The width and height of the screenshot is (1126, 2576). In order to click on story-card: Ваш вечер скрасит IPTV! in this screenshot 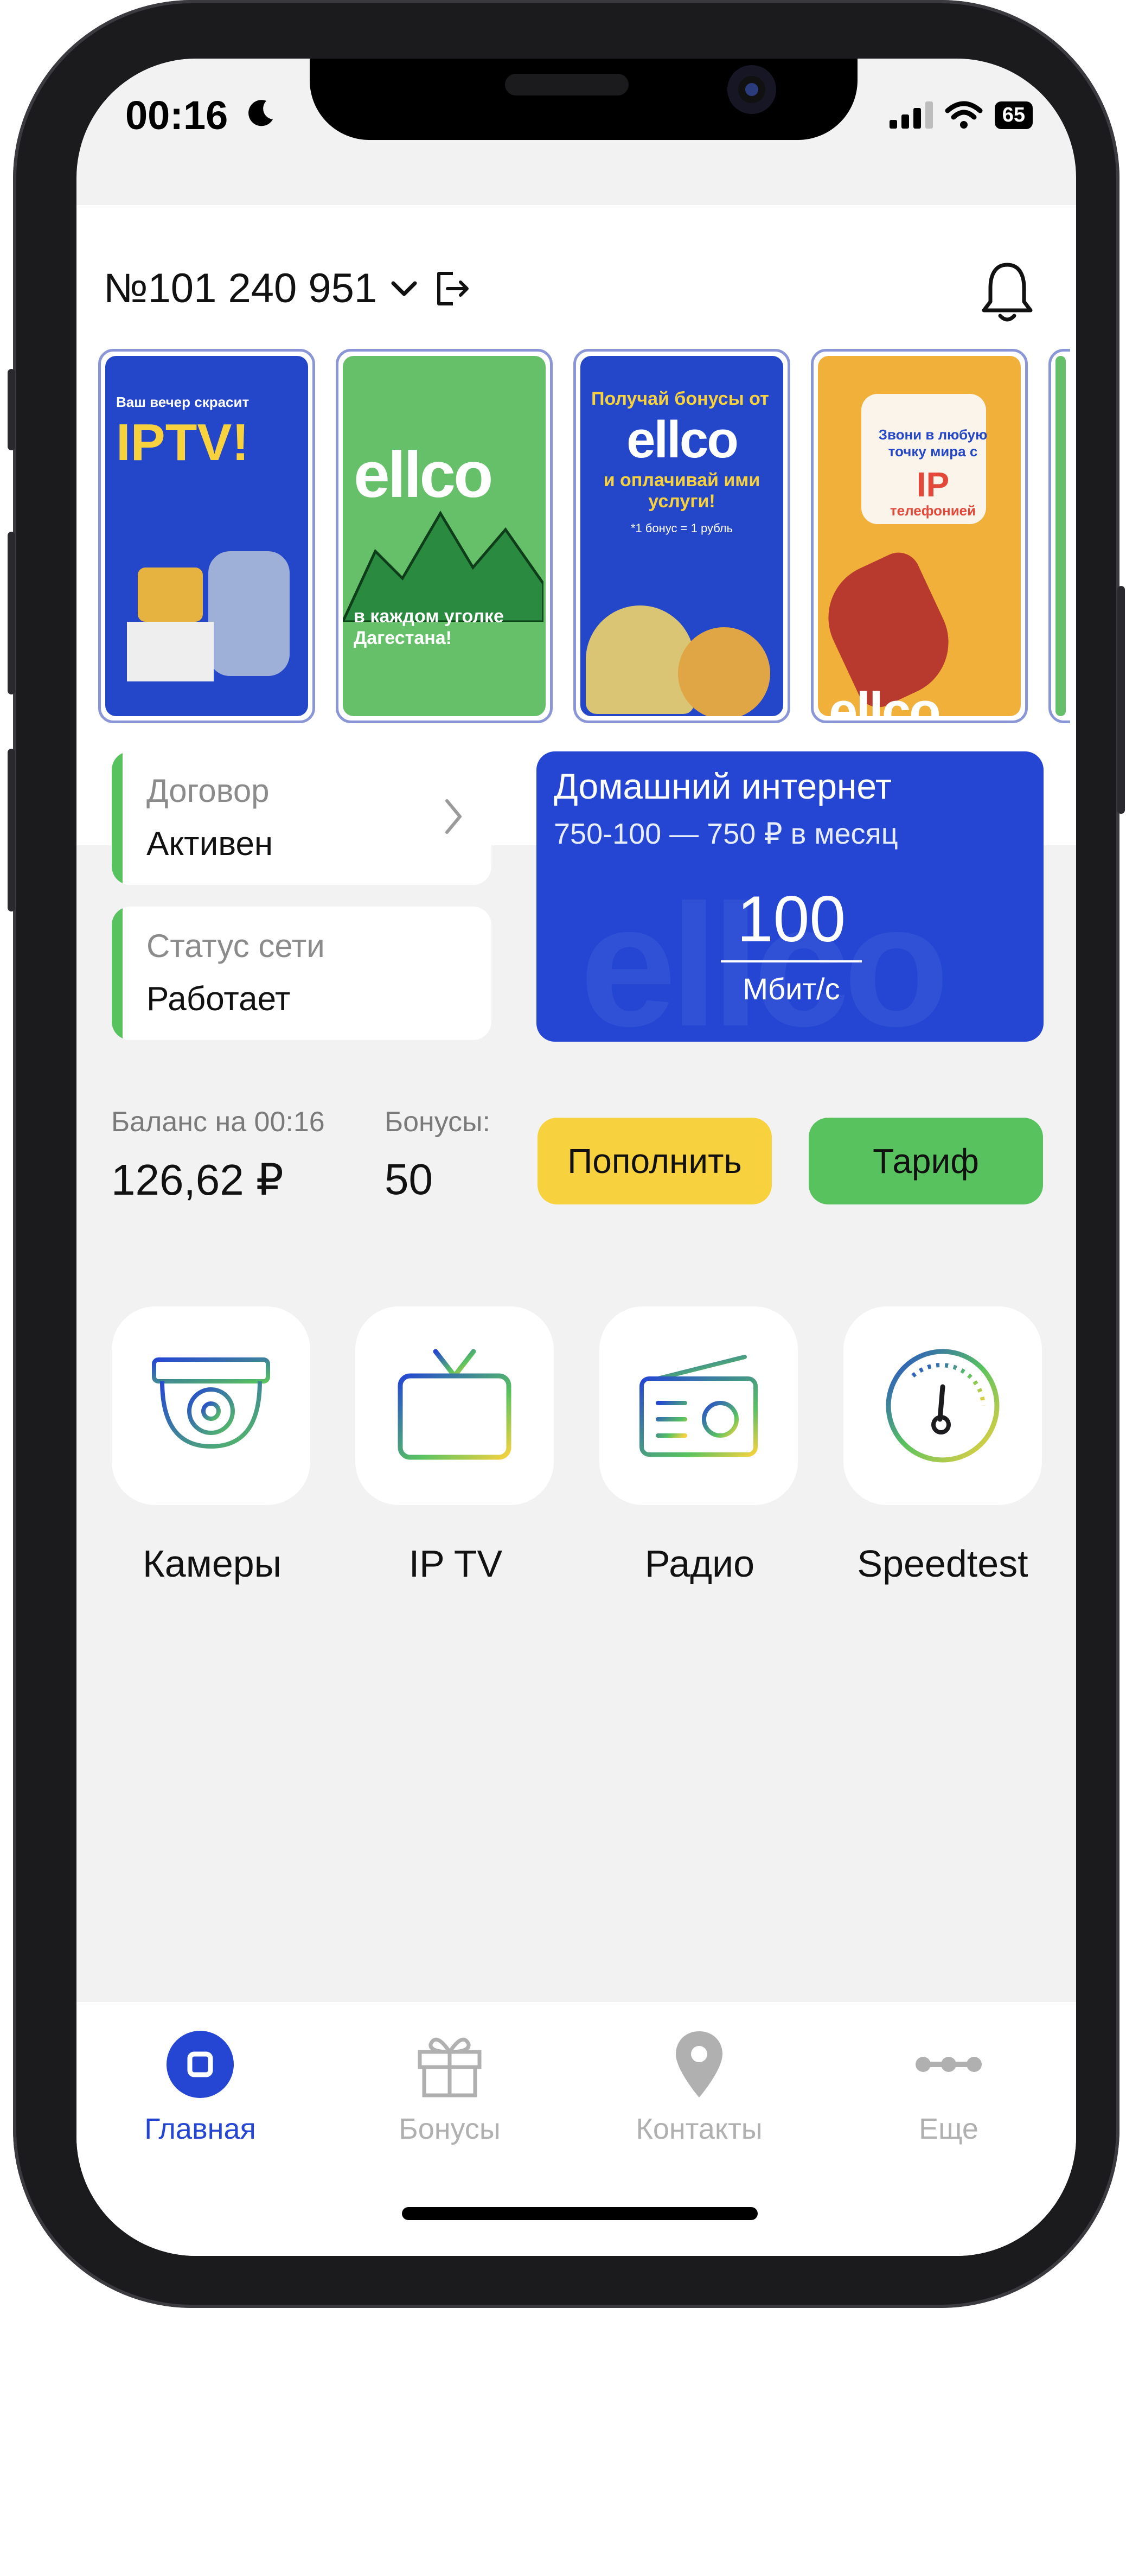, I will do `click(207, 536)`.